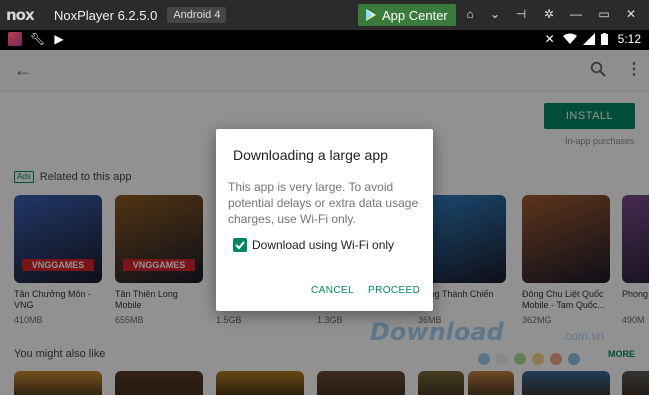 The height and width of the screenshot is (395, 649). I want to click on android-version-badge: Android 4, so click(197, 15).